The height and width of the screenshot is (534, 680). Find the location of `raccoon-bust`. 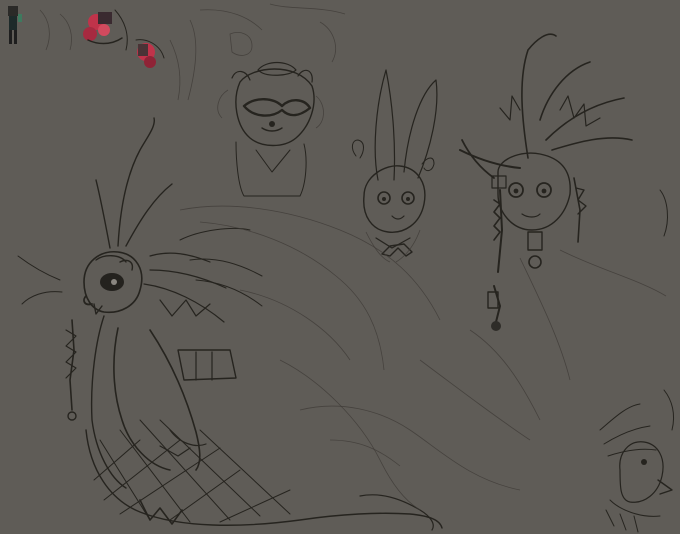

raccoon-bust is located at coordinates (270, 129).